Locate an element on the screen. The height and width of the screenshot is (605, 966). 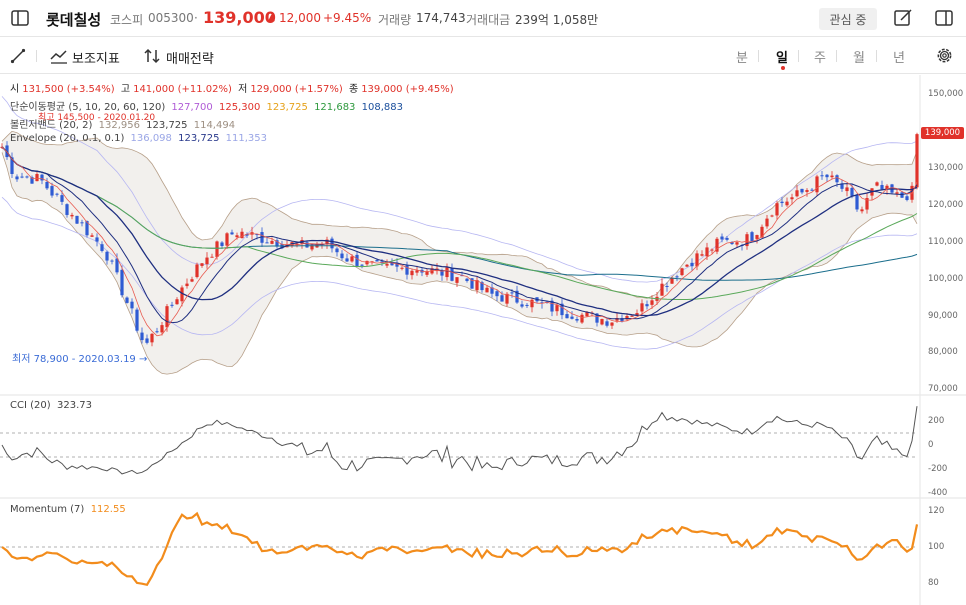
indicator-icon is located at coordinates (59, 56).